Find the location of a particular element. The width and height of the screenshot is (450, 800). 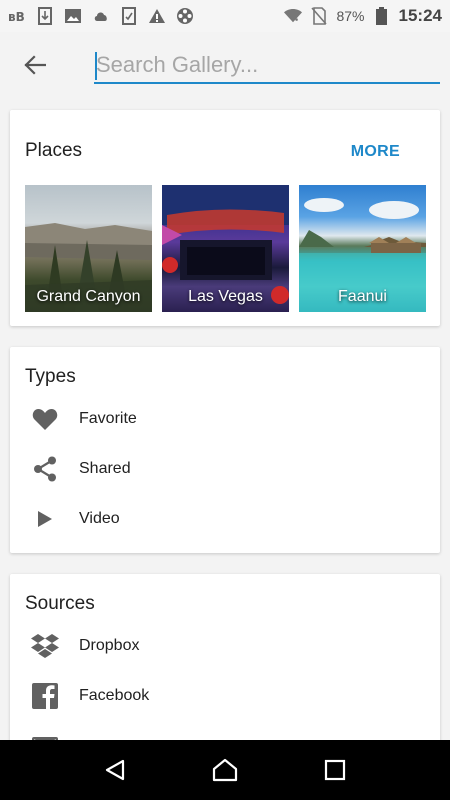

cloud-icon is located at coordinates (101, 16).